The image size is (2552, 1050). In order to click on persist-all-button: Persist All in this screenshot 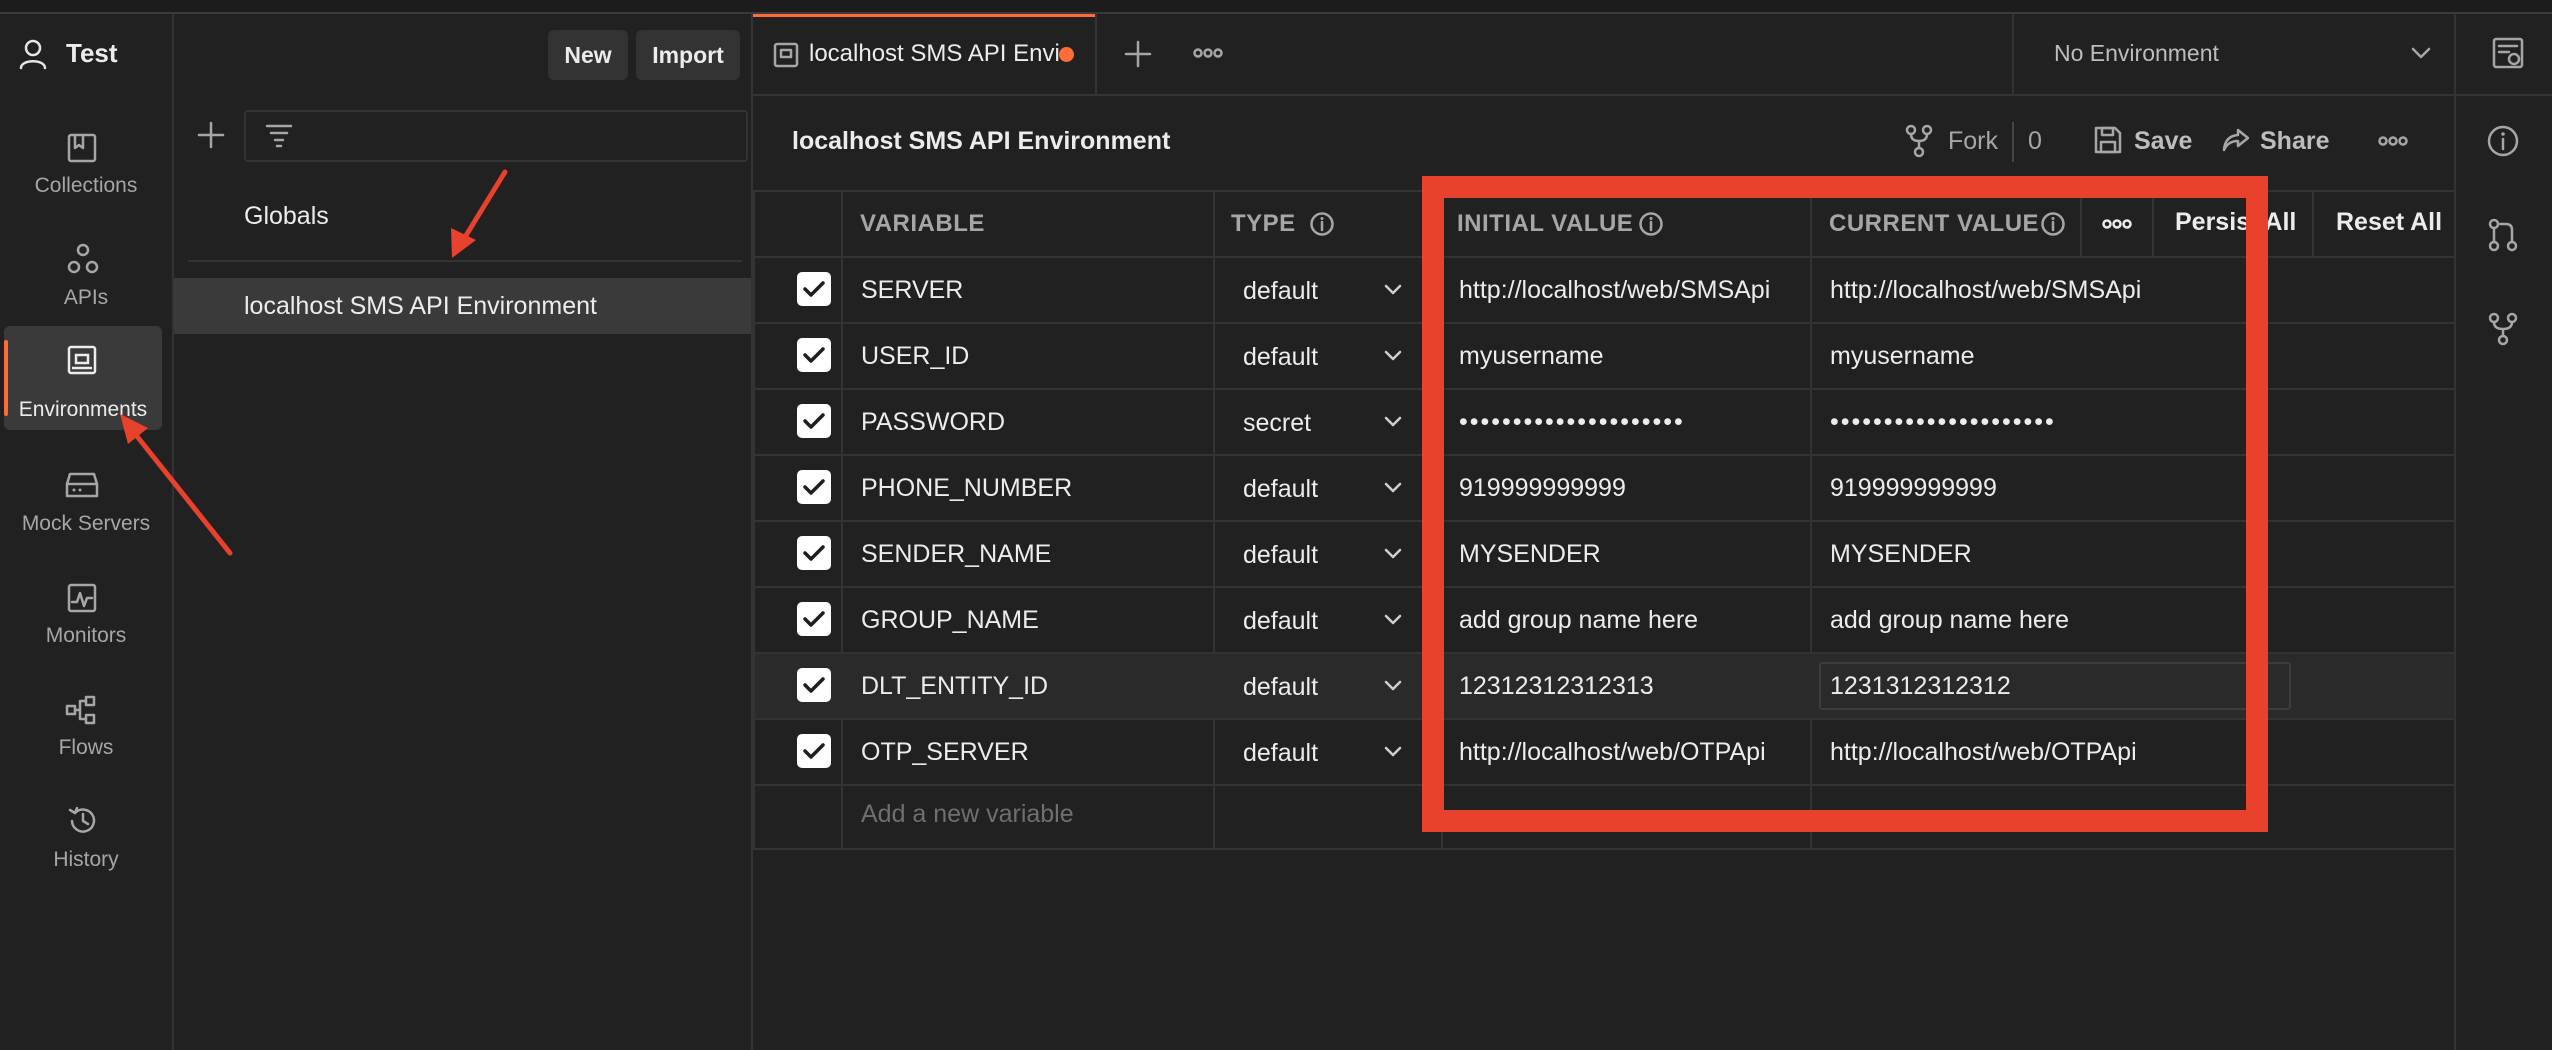, I will do `click(2235, 222)`.